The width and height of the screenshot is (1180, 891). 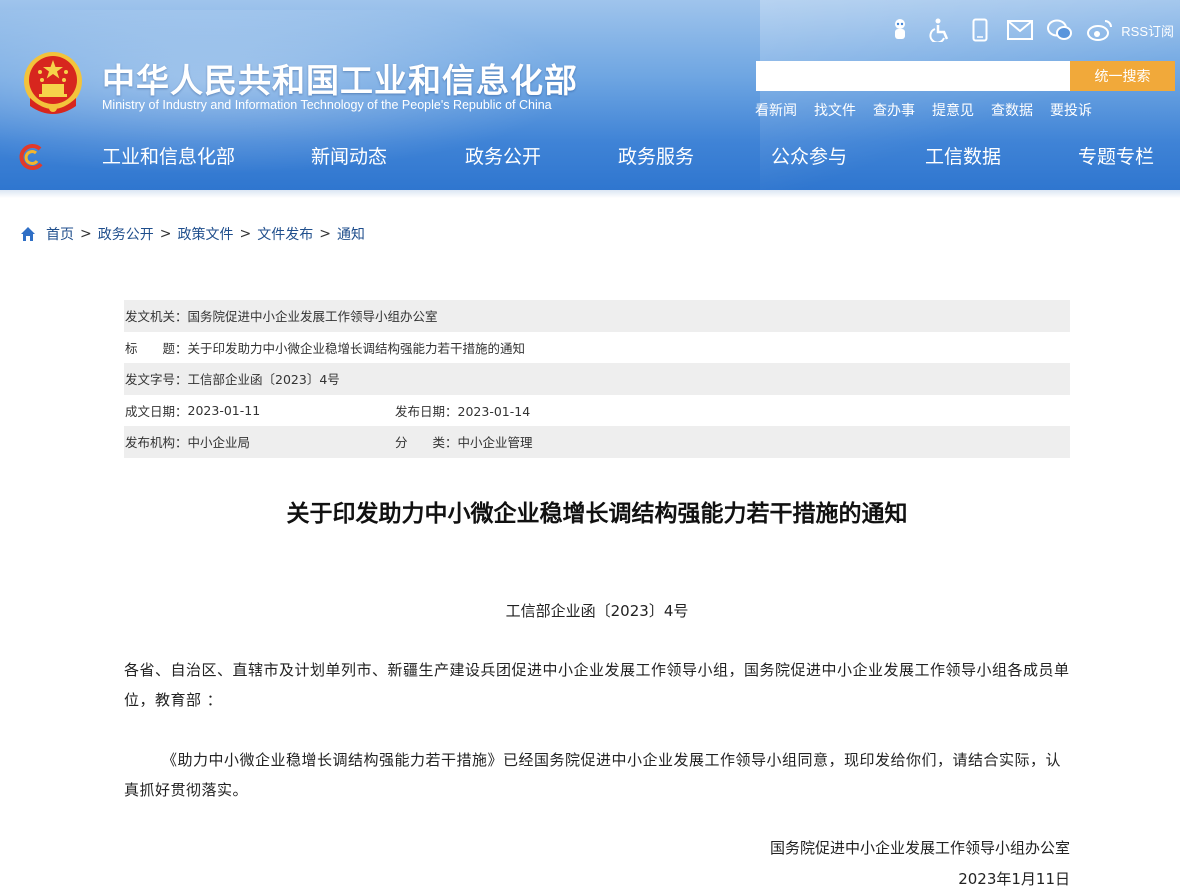 I want to click on article-title: 关于印发助力中小微企业稳增长调结构强能力若干措施的通知, so click(x=597, y=514).